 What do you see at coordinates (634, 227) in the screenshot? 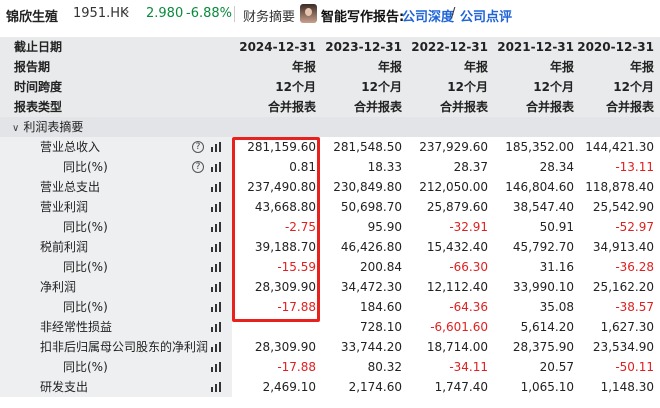
I see `table-cell: -52.97` at bounding box center [634, 227].